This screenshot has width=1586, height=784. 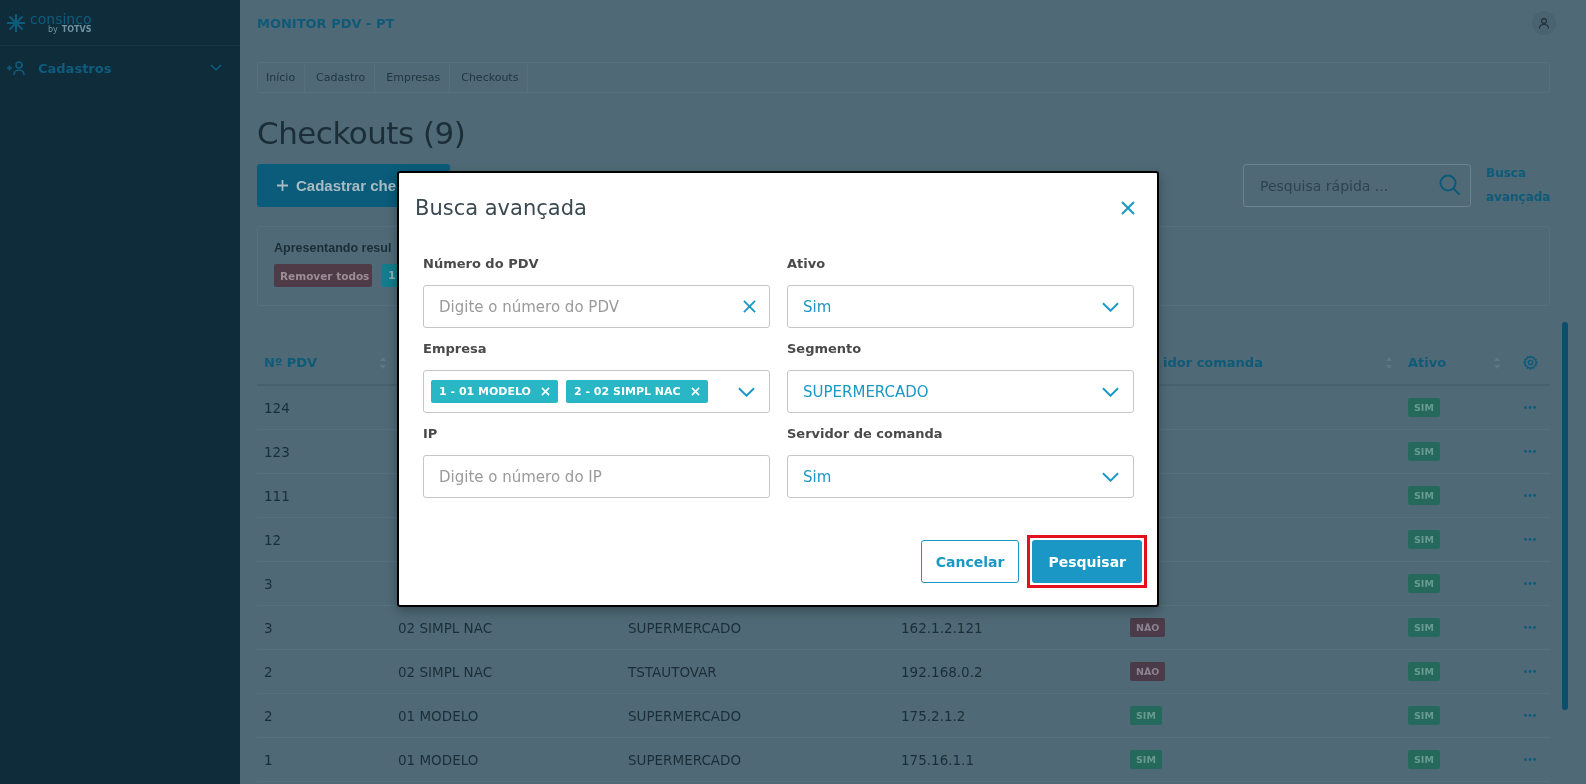 What do you see at coordinates (16, 22) in the screenshot?
I see `logo-icon` at bounding box center [16, 22].